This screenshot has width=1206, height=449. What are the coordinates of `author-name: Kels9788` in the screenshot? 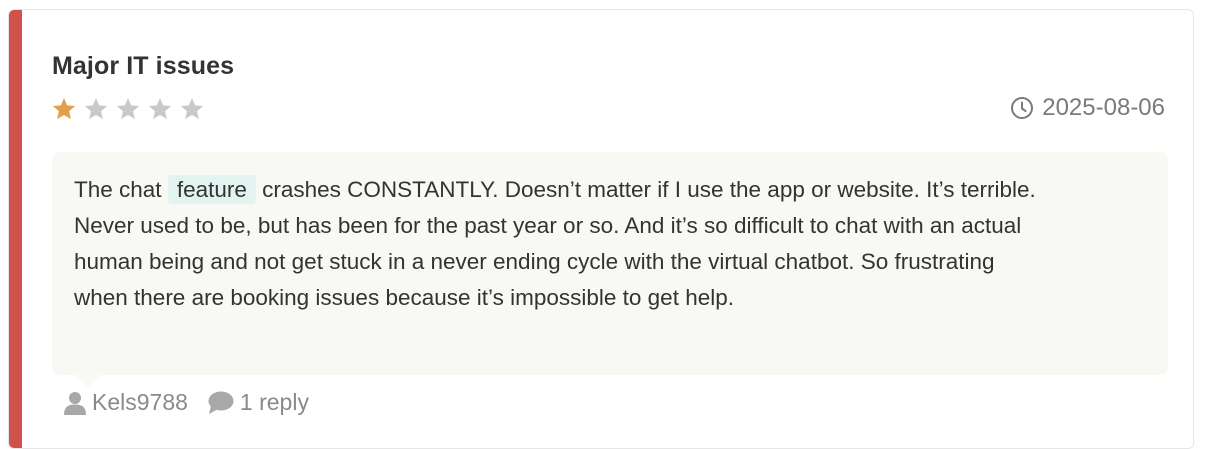 It's located at (140, 402).